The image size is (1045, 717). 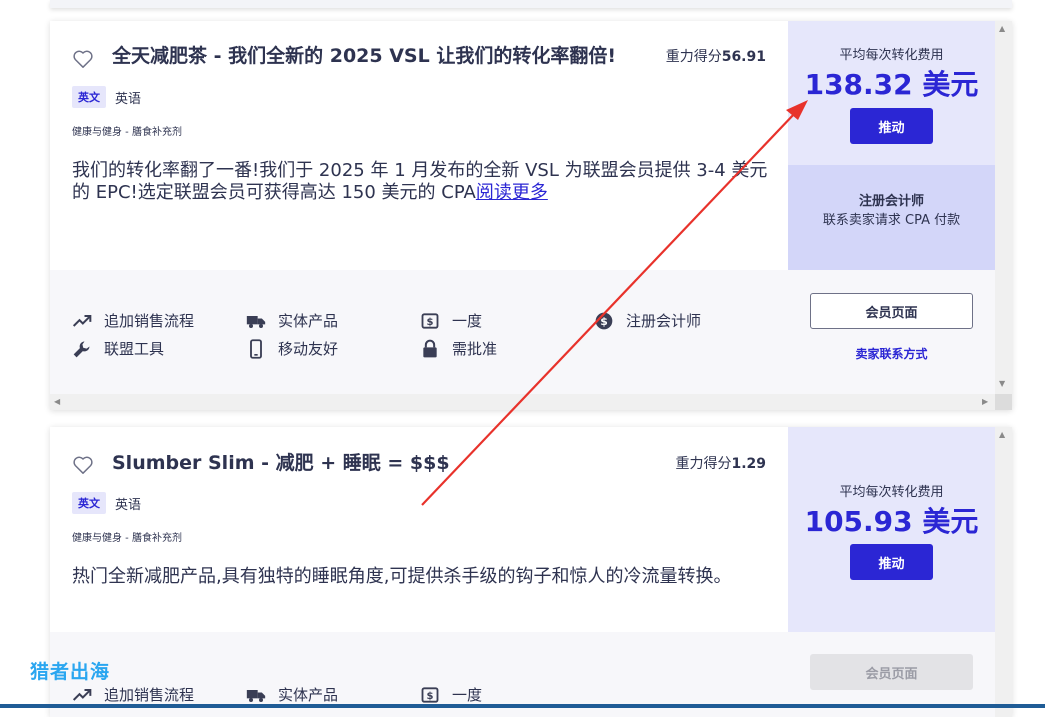 I want to click on read-more-link: 阅读更多, so click(x=512, y=192).